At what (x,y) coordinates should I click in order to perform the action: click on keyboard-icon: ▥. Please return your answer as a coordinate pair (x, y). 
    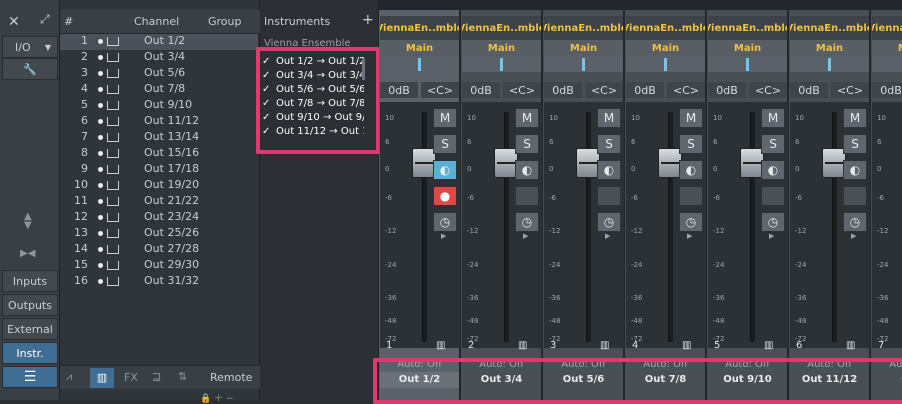
    Looking at the image, I should click on (102, 378).